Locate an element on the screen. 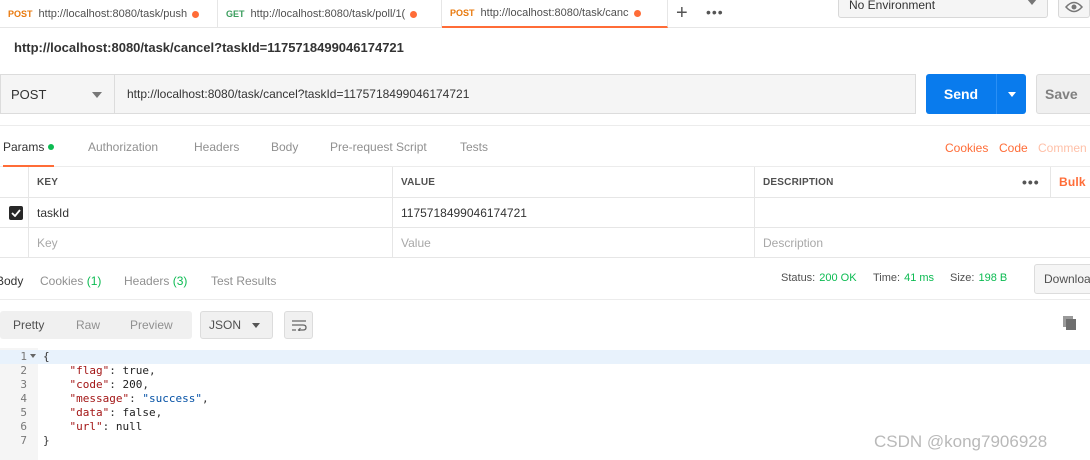  copy-response-button is located at coordinates (1071, 324).